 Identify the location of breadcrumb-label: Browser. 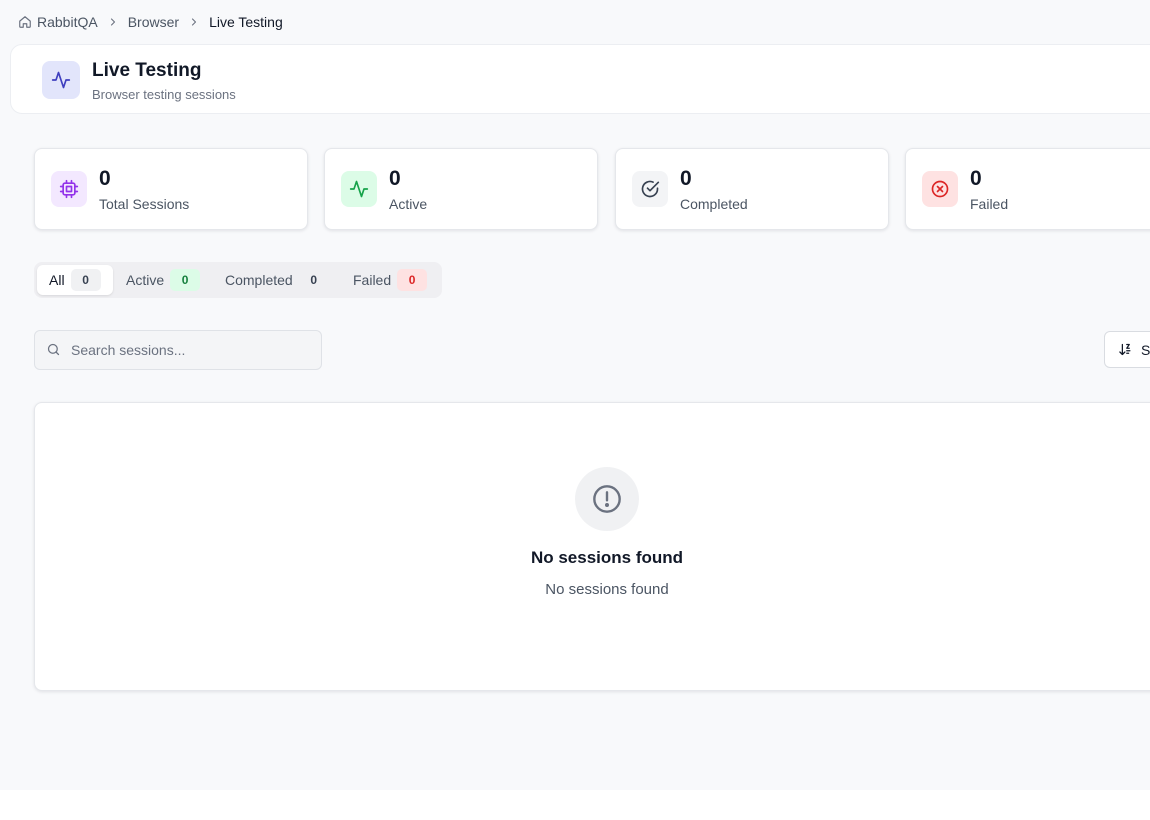
(153, 22).